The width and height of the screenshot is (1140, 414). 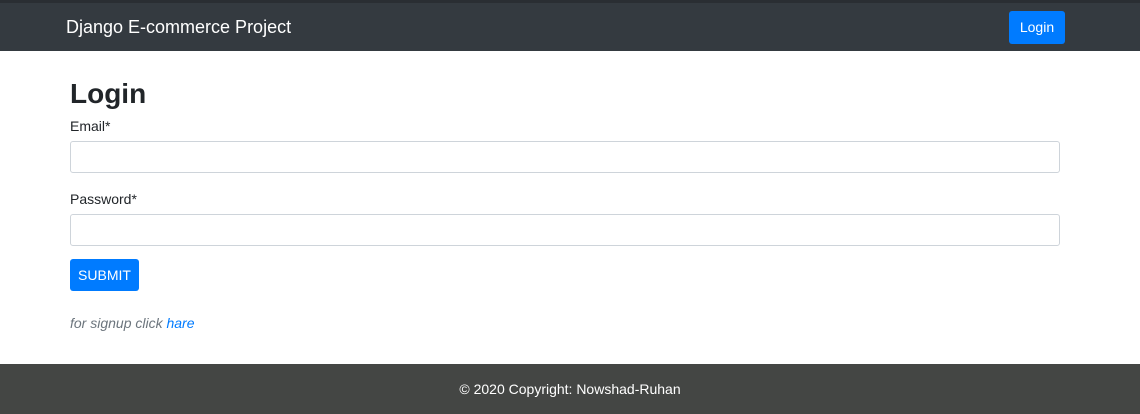 What do you see at coordinates (90, 126) in the screenshot?
I see `email-label: Email*` at bounding box center [90, 126].